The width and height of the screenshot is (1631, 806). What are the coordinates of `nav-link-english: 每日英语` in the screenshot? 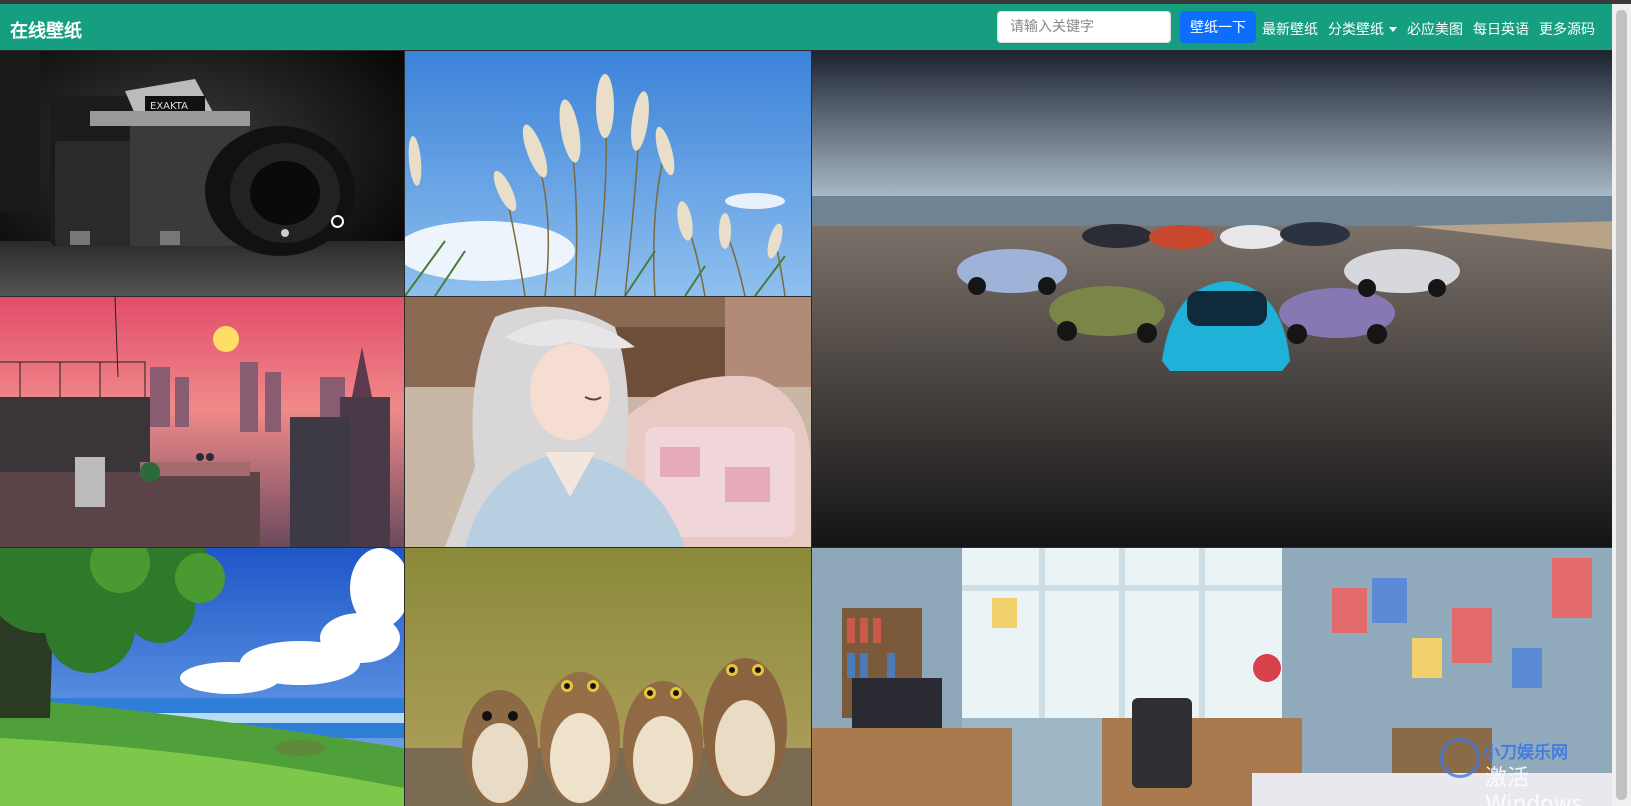 It's located at (1501, 29).